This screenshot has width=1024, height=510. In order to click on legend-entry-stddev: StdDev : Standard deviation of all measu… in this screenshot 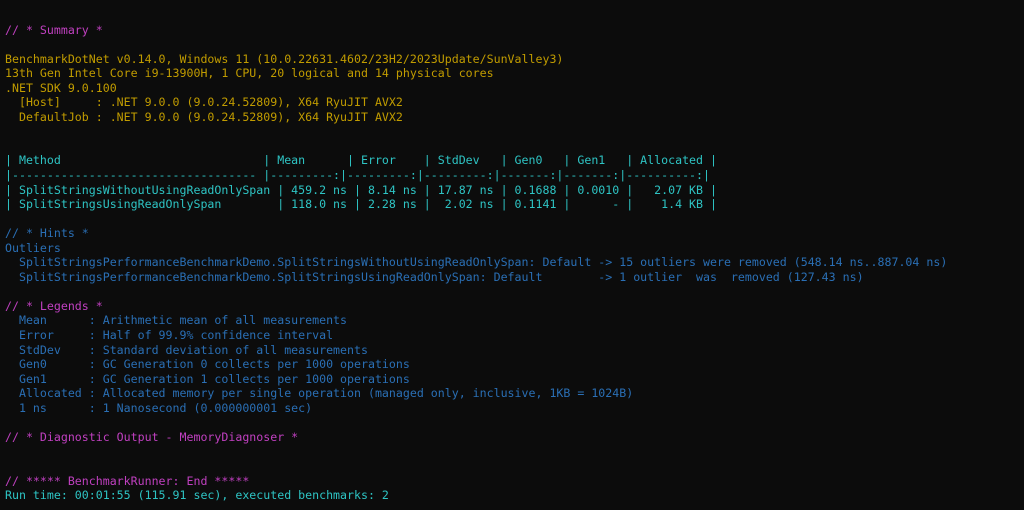, I will do `click(186, 349)`.